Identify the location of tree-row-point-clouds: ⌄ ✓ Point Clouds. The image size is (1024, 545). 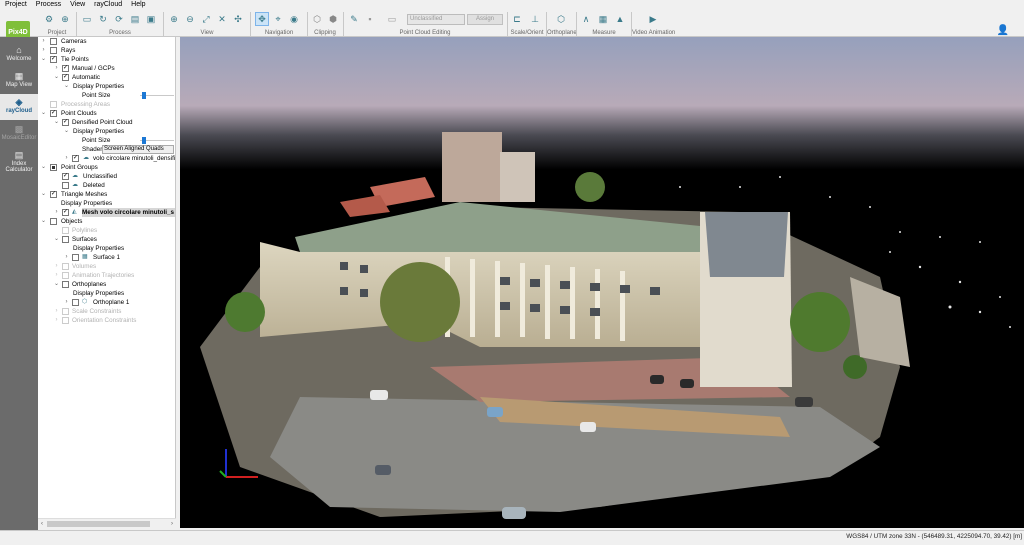
(106, 113).